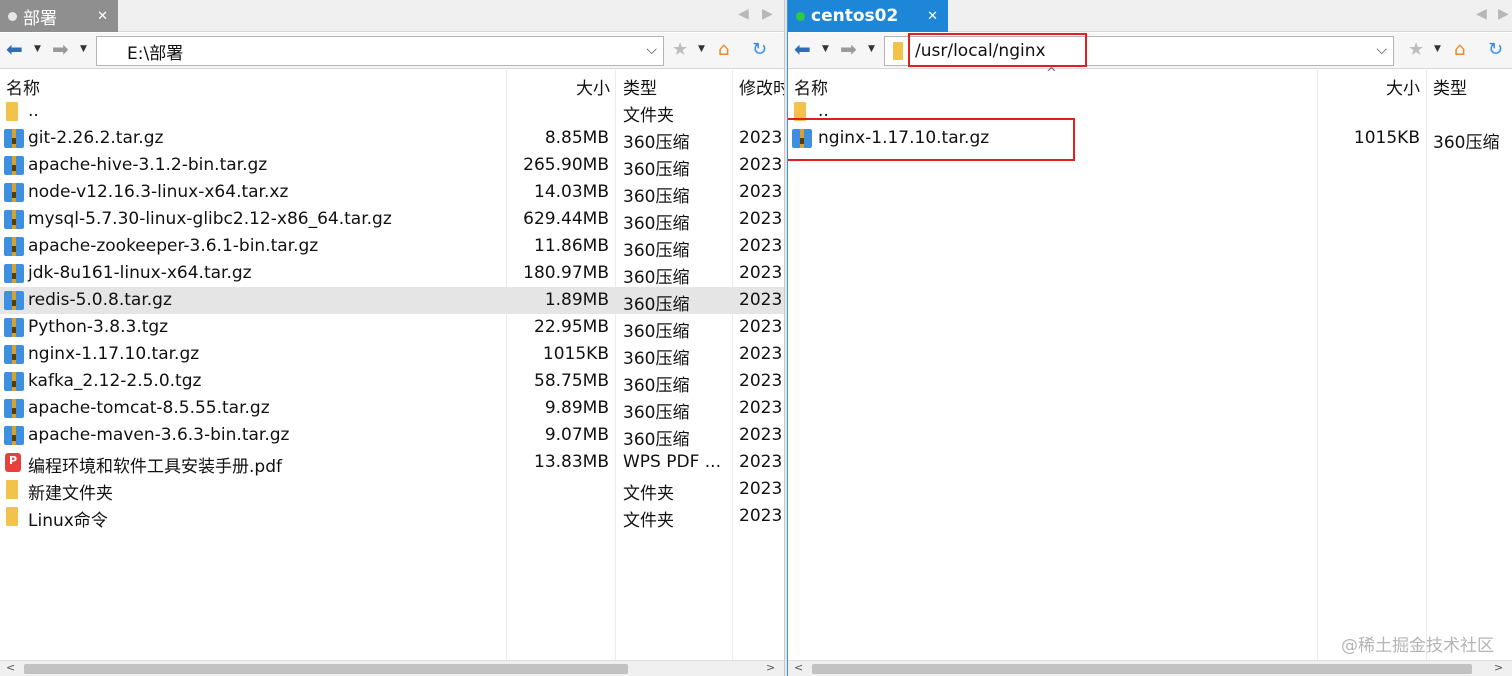 This screenshot has height=676, width=1512. Describe the element at coordinates (392, 328) in the screenshot. I see `file-row: Python-3.8.3.tgz 22.95MB 360压缩 2023` at that location.